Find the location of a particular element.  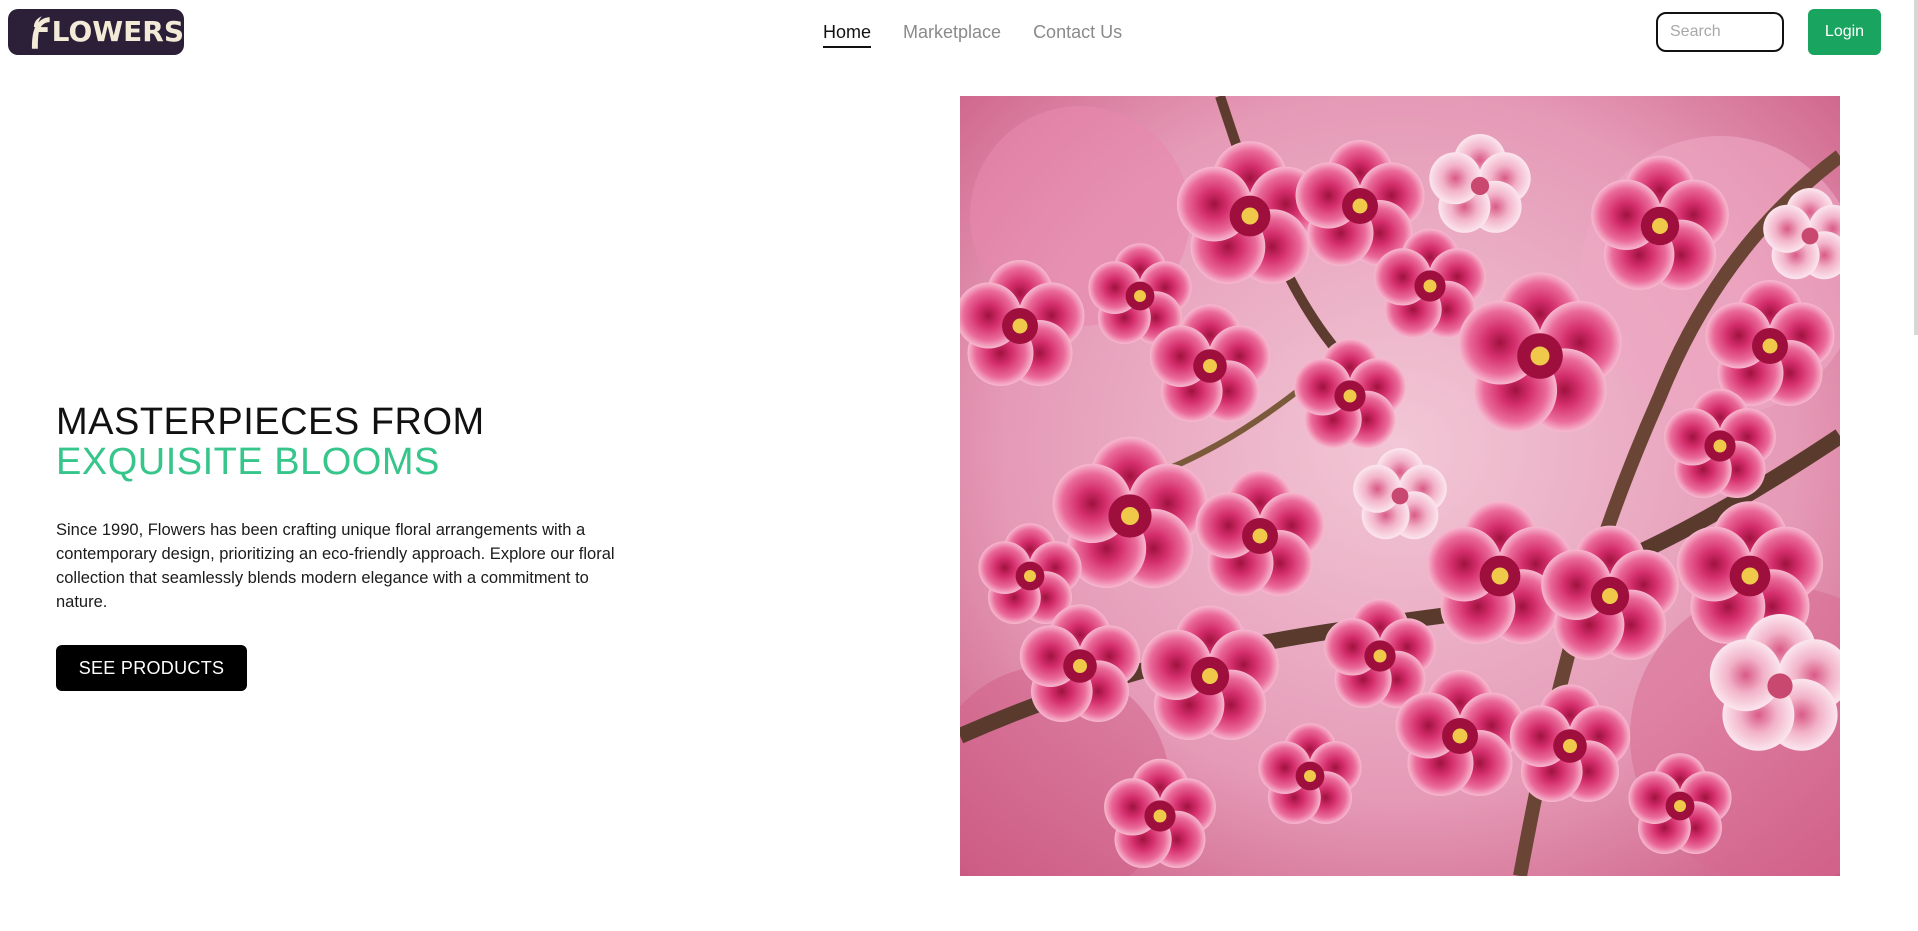

nav-marketplace: Marketplace is located at coordinates (952, 34).